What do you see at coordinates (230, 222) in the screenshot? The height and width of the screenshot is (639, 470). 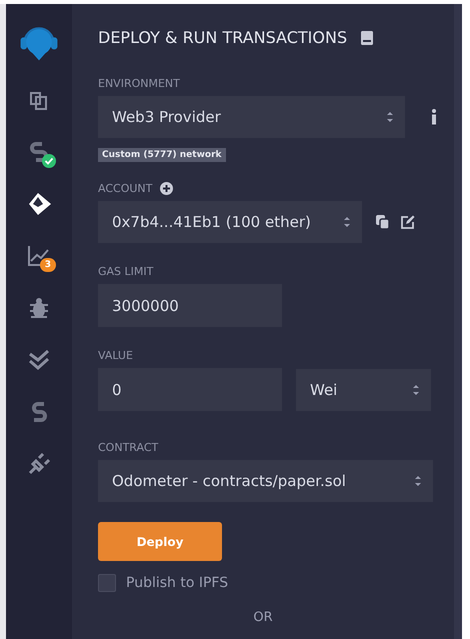 I see `account-select: 0x7b4...41Eb1 (100 ether)` at bounding box center [230, 222].